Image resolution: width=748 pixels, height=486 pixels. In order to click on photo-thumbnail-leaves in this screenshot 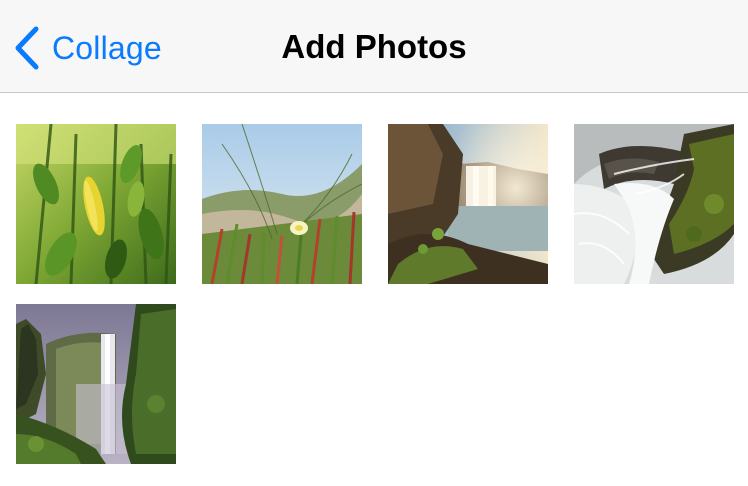, I will do `click(96, 204)`.